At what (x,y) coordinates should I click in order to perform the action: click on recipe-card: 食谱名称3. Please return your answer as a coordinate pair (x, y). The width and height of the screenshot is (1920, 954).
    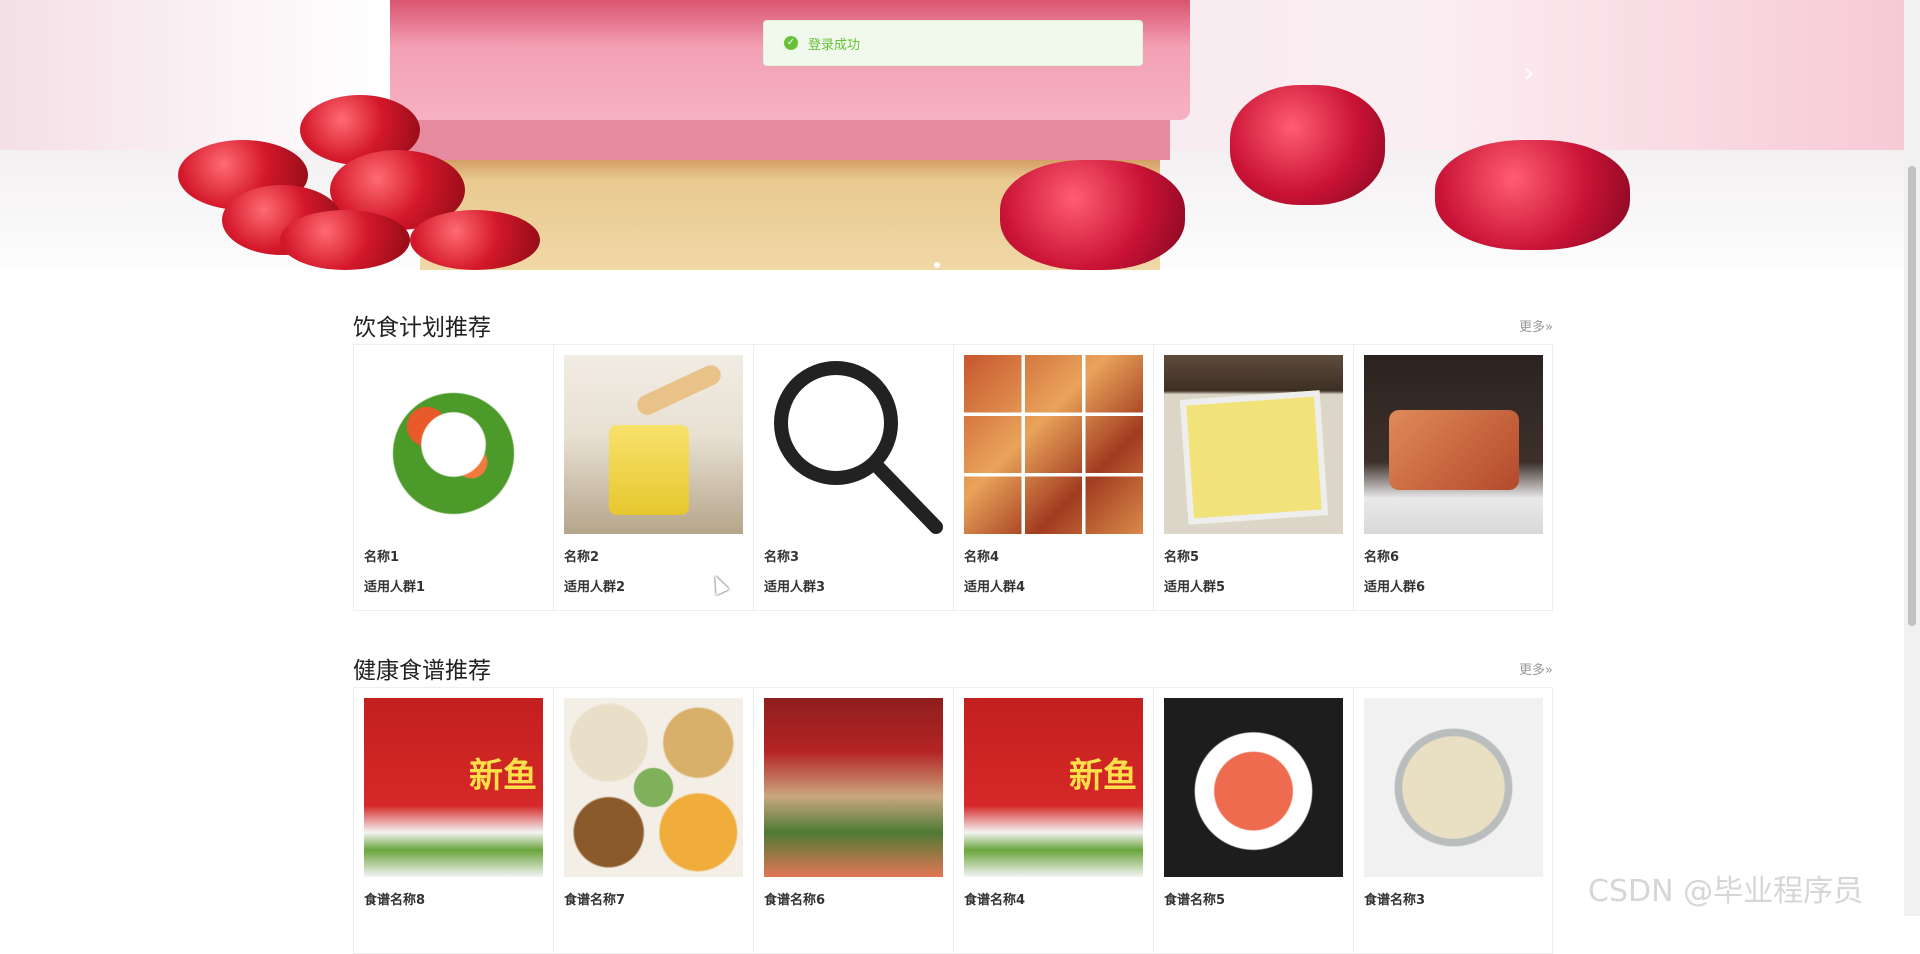
    Looking at the image, I should click on (1453, 820).